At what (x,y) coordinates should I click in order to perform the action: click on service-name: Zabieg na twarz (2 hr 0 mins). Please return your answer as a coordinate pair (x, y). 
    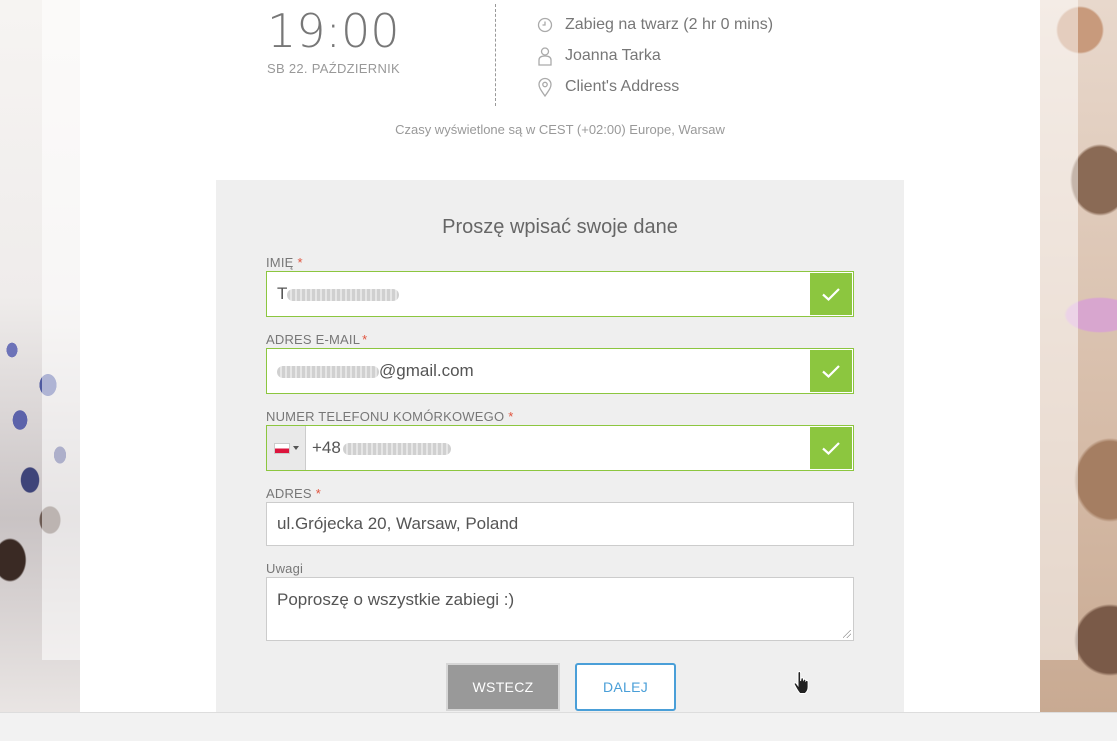
    Looking at the image, I should click on (669, 24).